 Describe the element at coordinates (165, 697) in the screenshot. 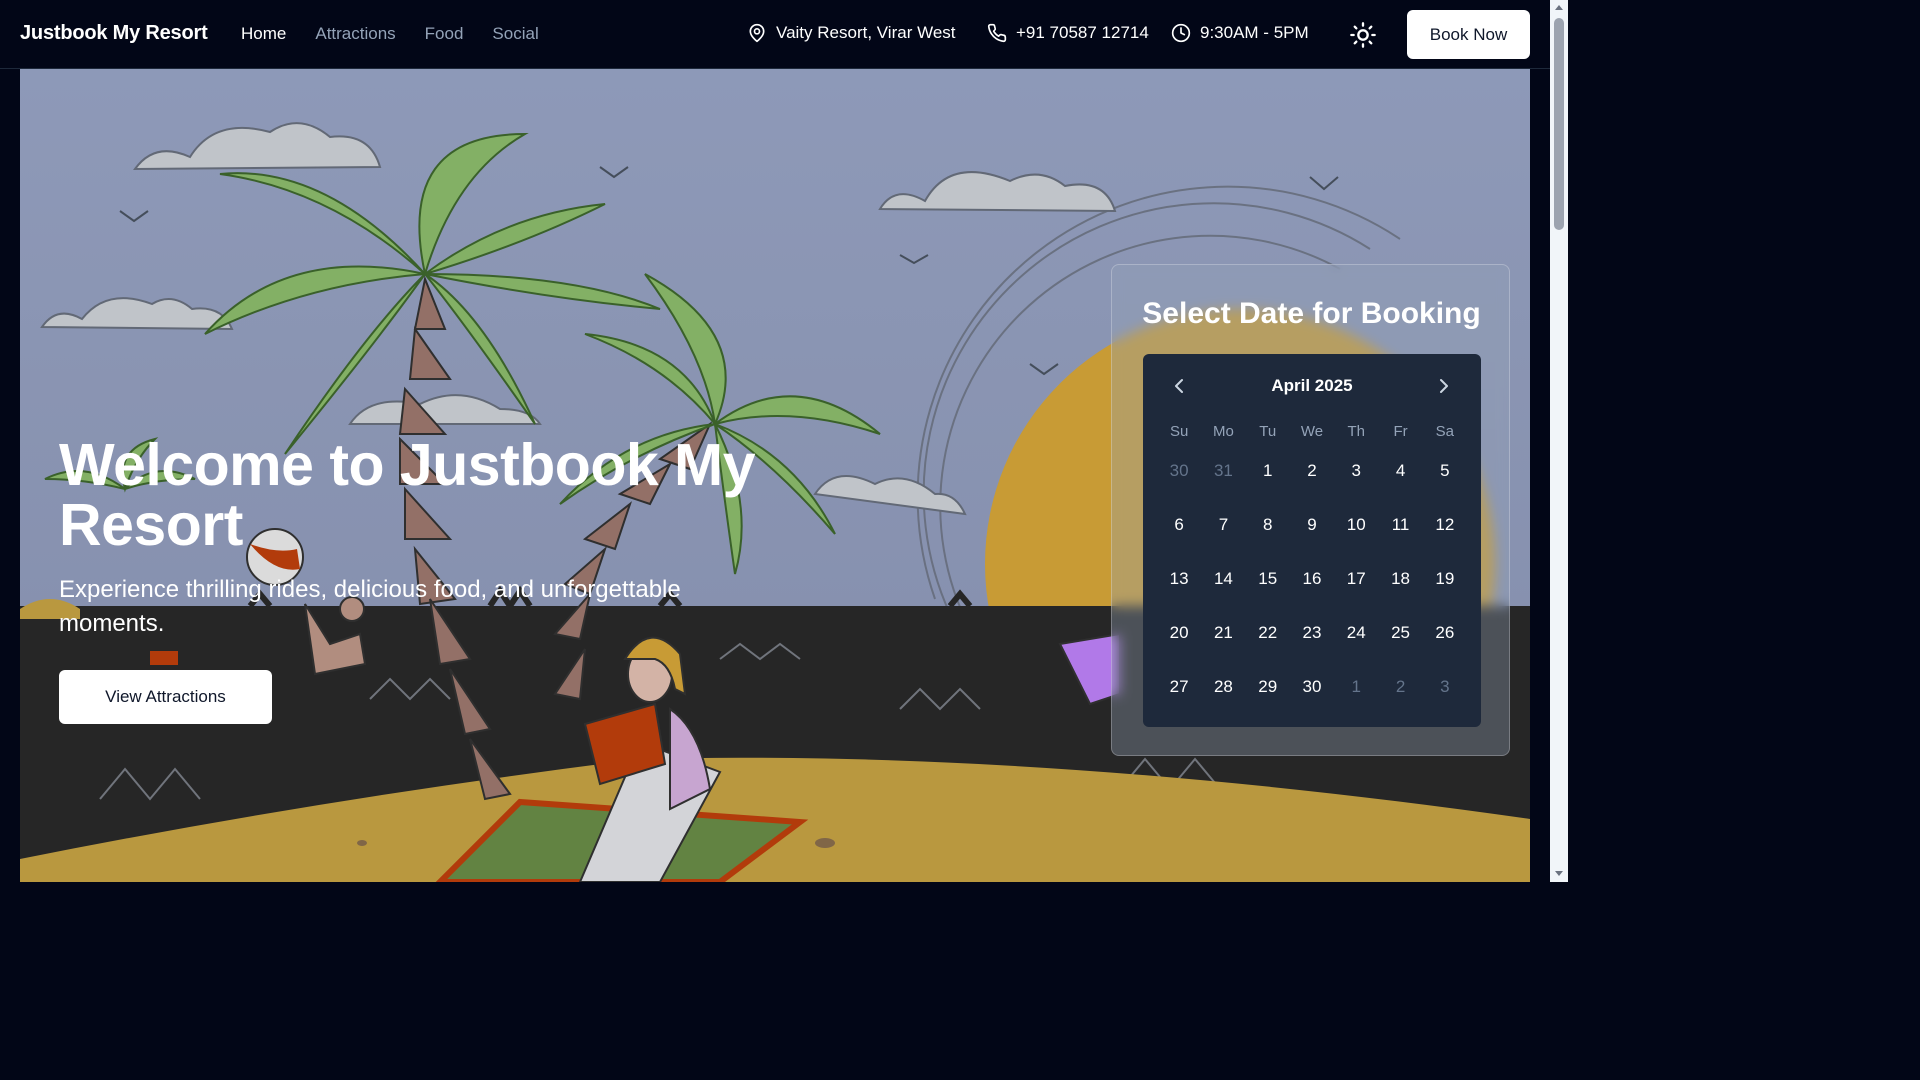

I see `view-attractions-button: View Attractions` at that location.